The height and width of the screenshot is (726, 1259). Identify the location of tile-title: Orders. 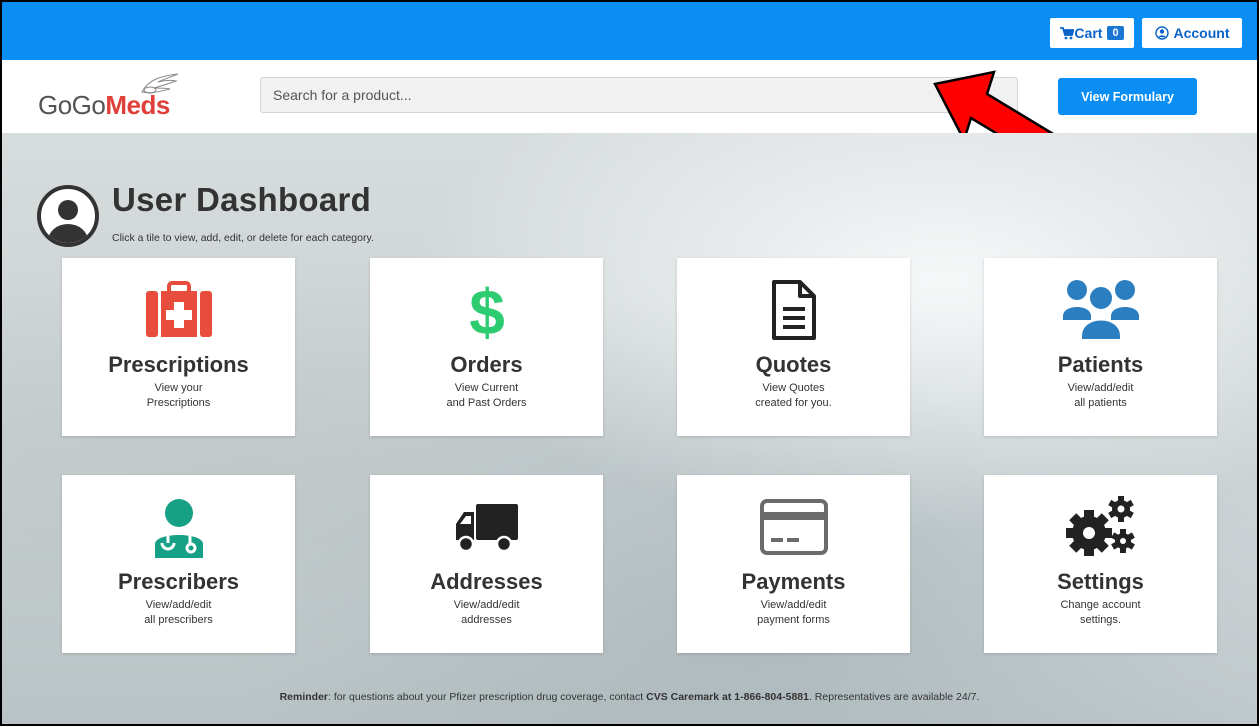
(486, 364).